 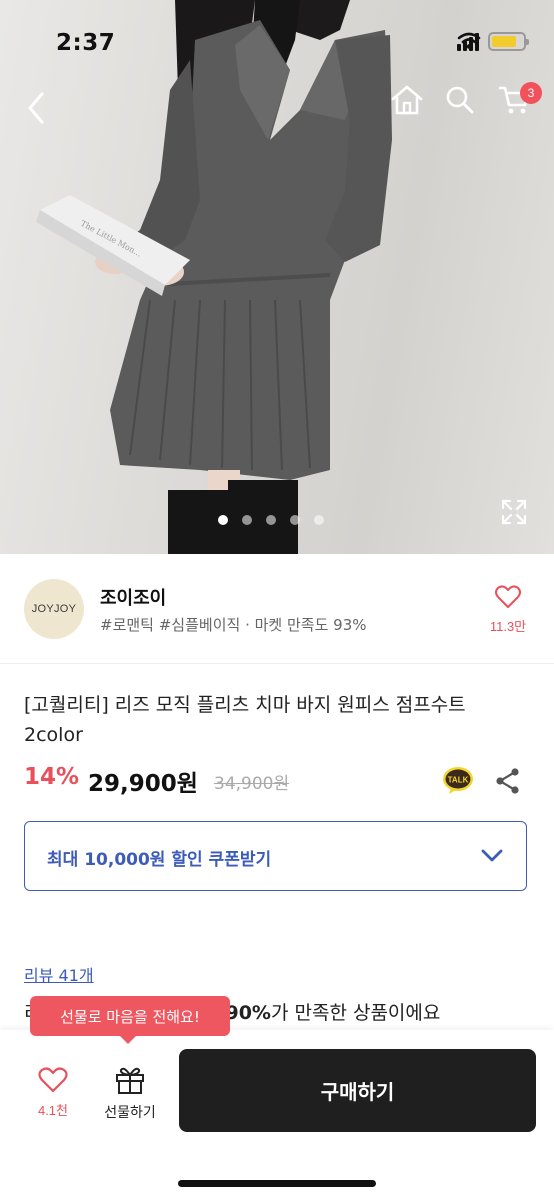 I want to click on expand-icon, so click(x=514, y=512).